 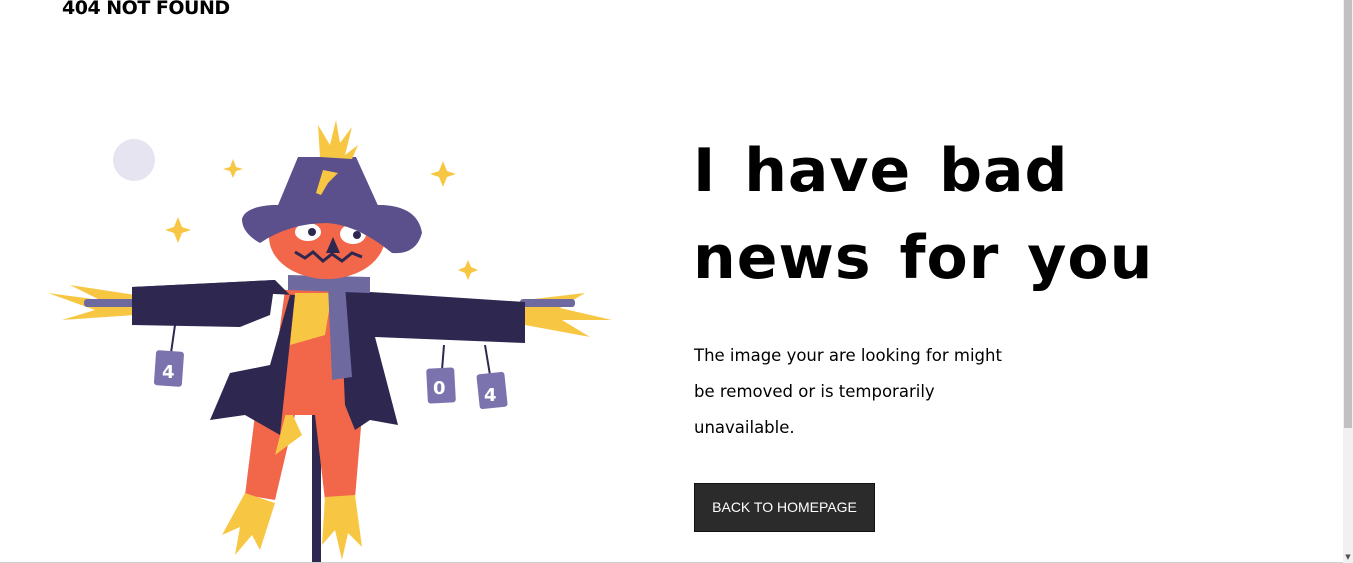 What do you see at coordinates (1348, 214) in the screenshot?
I see `scrollbar-thumb` at bounding box center [1348, 214].